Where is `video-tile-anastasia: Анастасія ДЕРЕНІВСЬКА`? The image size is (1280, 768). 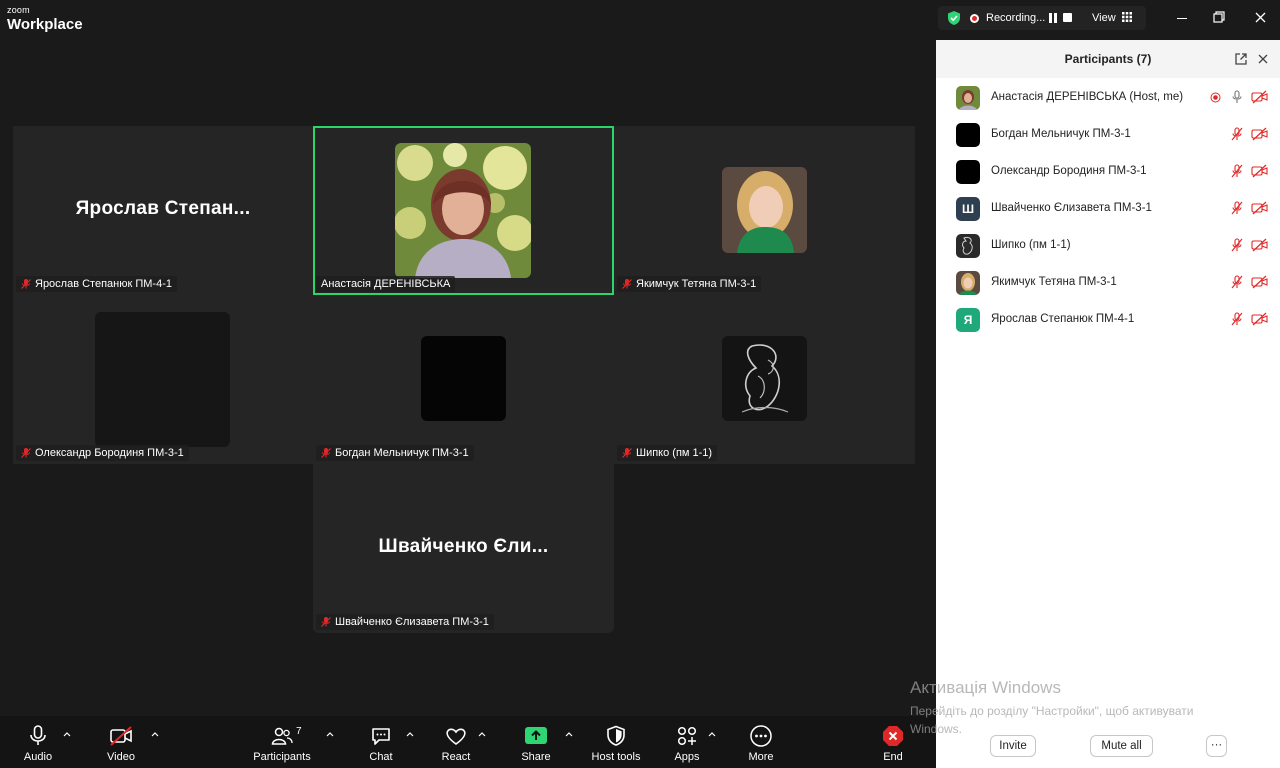
video-tile-anastasia: Анастасія ДЕРЕНІВСЬКА is located at coordinates (463, 210).